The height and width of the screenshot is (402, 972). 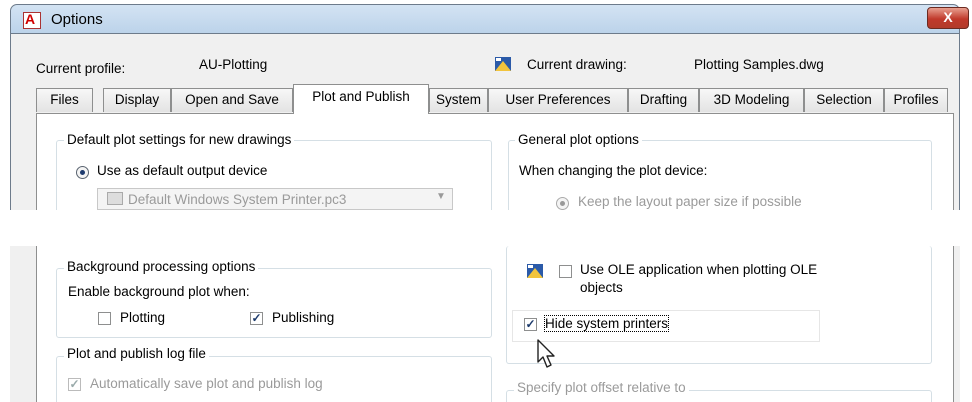 I want to click on plot-log-legend: Plot and publish log file, so click(x=136, y=353).